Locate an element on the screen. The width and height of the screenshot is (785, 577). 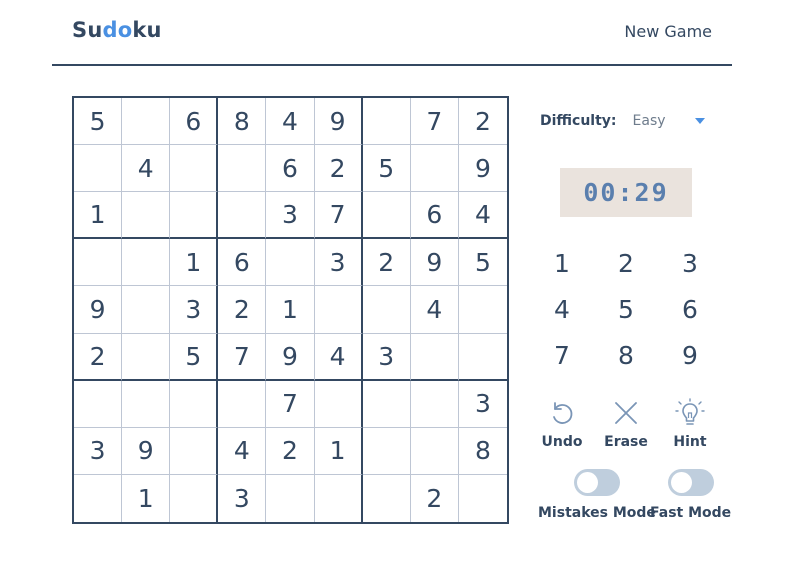
fast-mode-switch is located at coordinates (690, 482).